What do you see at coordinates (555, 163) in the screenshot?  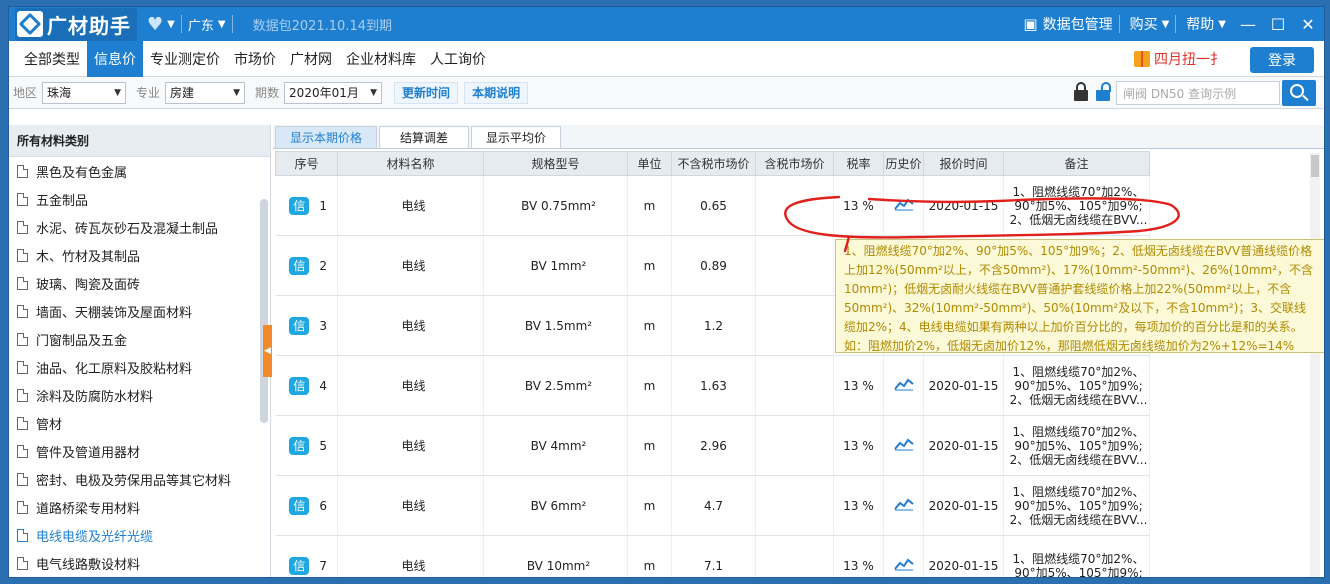 I see `column-header: 规格型号` at bounding box center [555, 163].